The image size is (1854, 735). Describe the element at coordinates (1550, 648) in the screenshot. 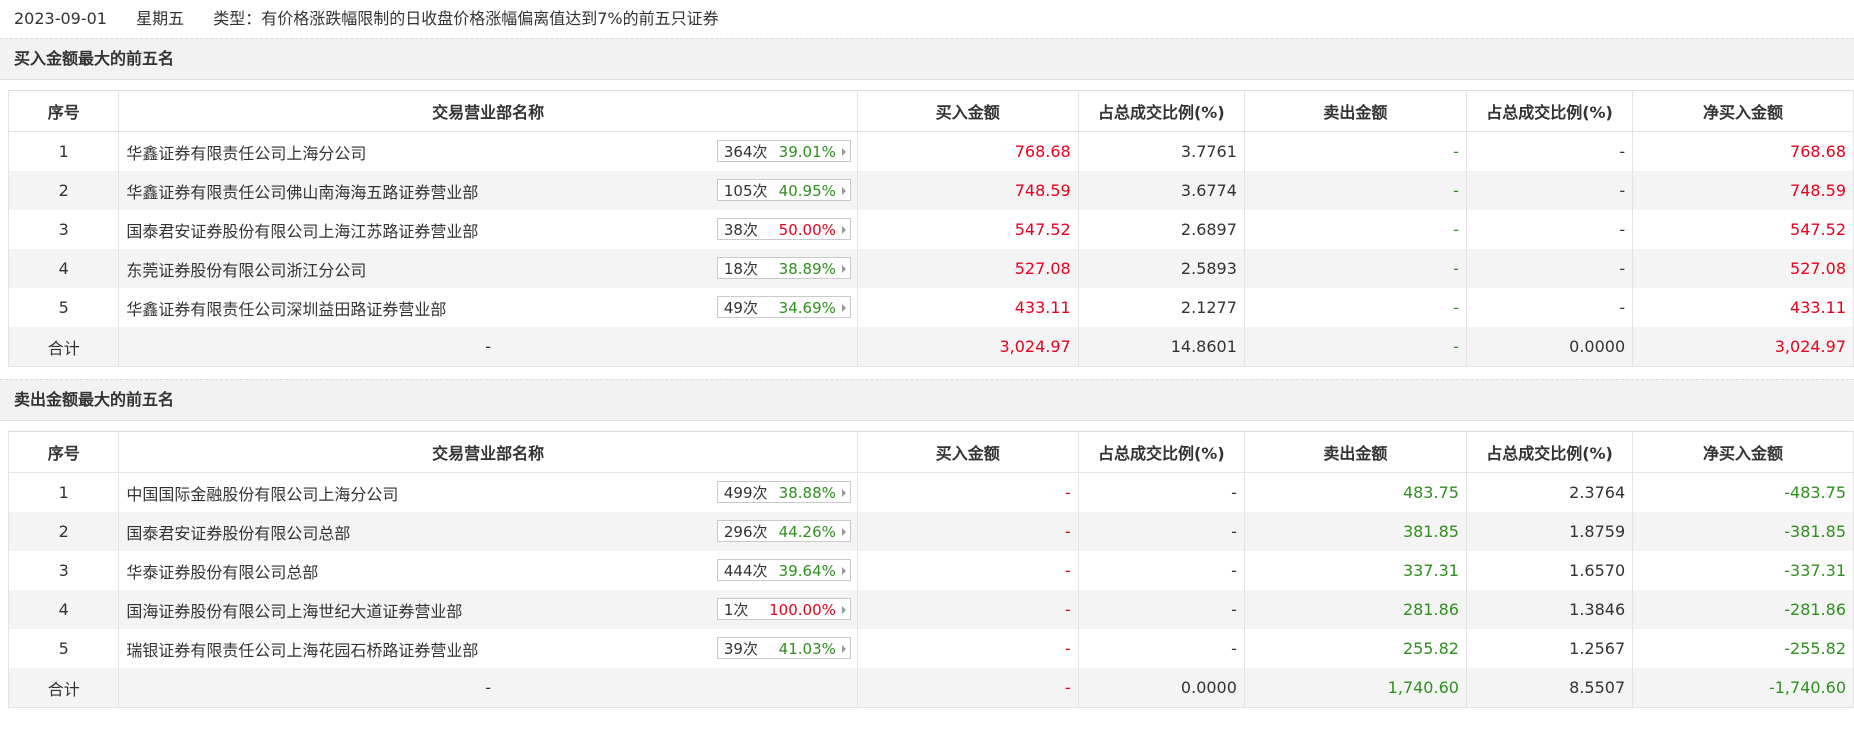

I see `sell-ratio: 1.2567` at that location.